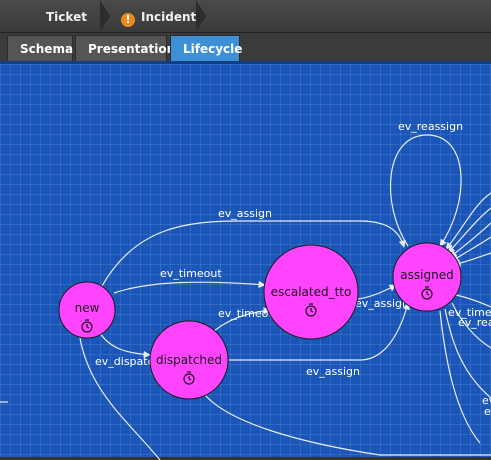 The width and height of the screenshot is (491, 460). Describe the element at coordinates (128, 20) in the screenshot. I see `warning-icon: !` at that location.